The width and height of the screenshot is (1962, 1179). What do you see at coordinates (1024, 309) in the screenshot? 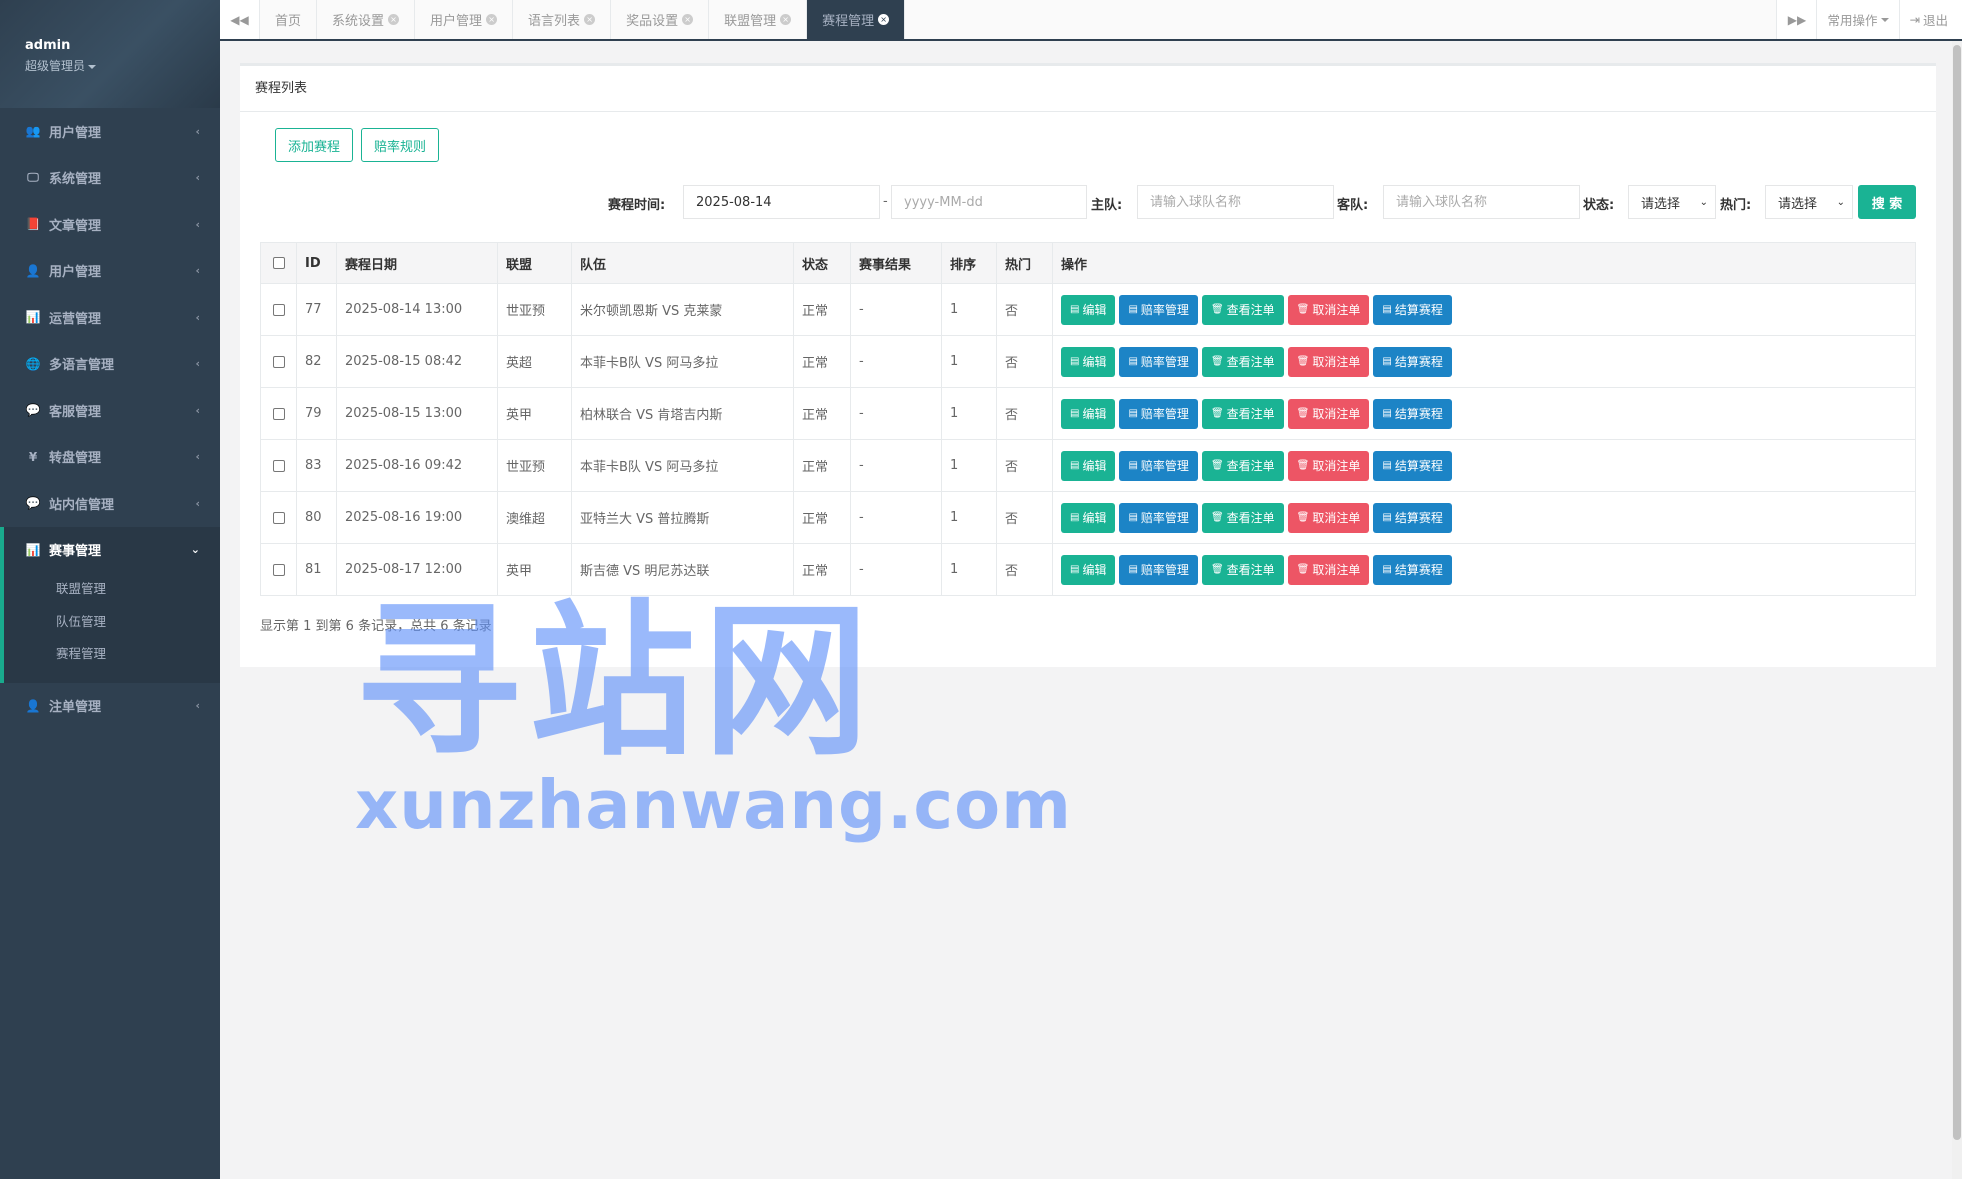
I see `cell-hot: 否` at bounding box center [1024, 309].